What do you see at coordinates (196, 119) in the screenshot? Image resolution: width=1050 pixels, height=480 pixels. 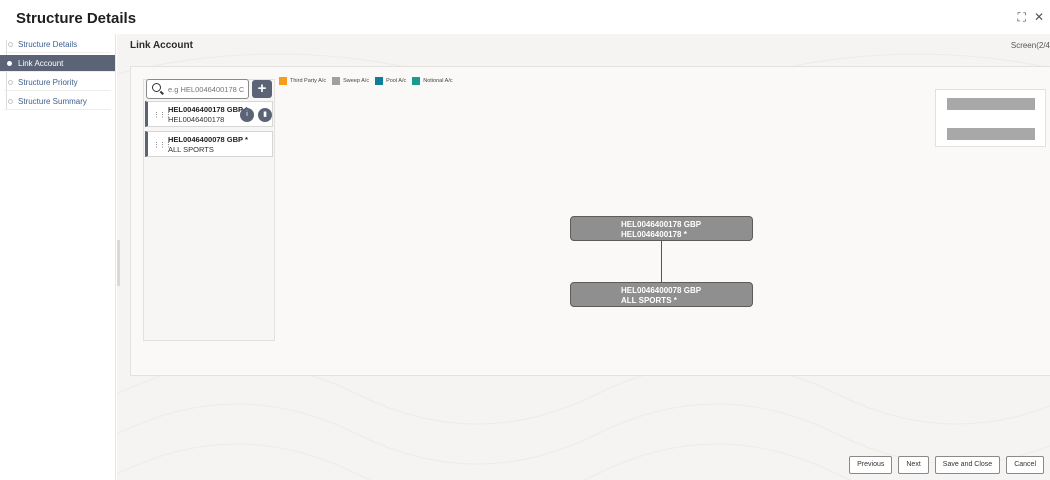 I see `account-card-subtitle: HEL0046400178` at bounding box center [196, 119].